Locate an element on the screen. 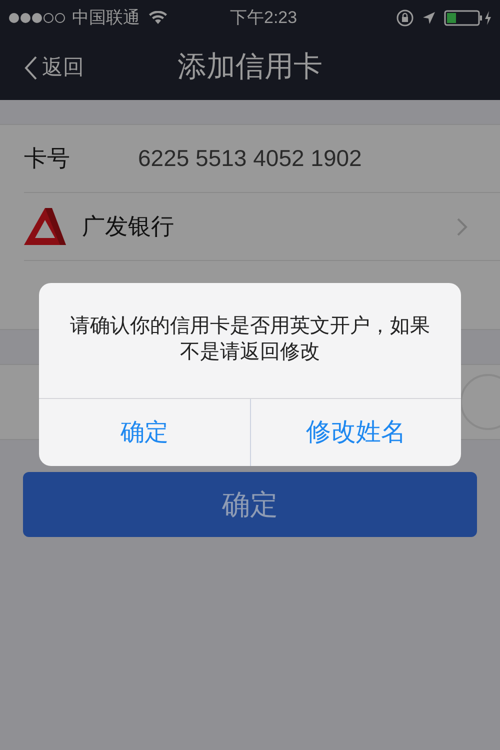  page-title: 添加信用卡 is located at coordinates (250, 68).